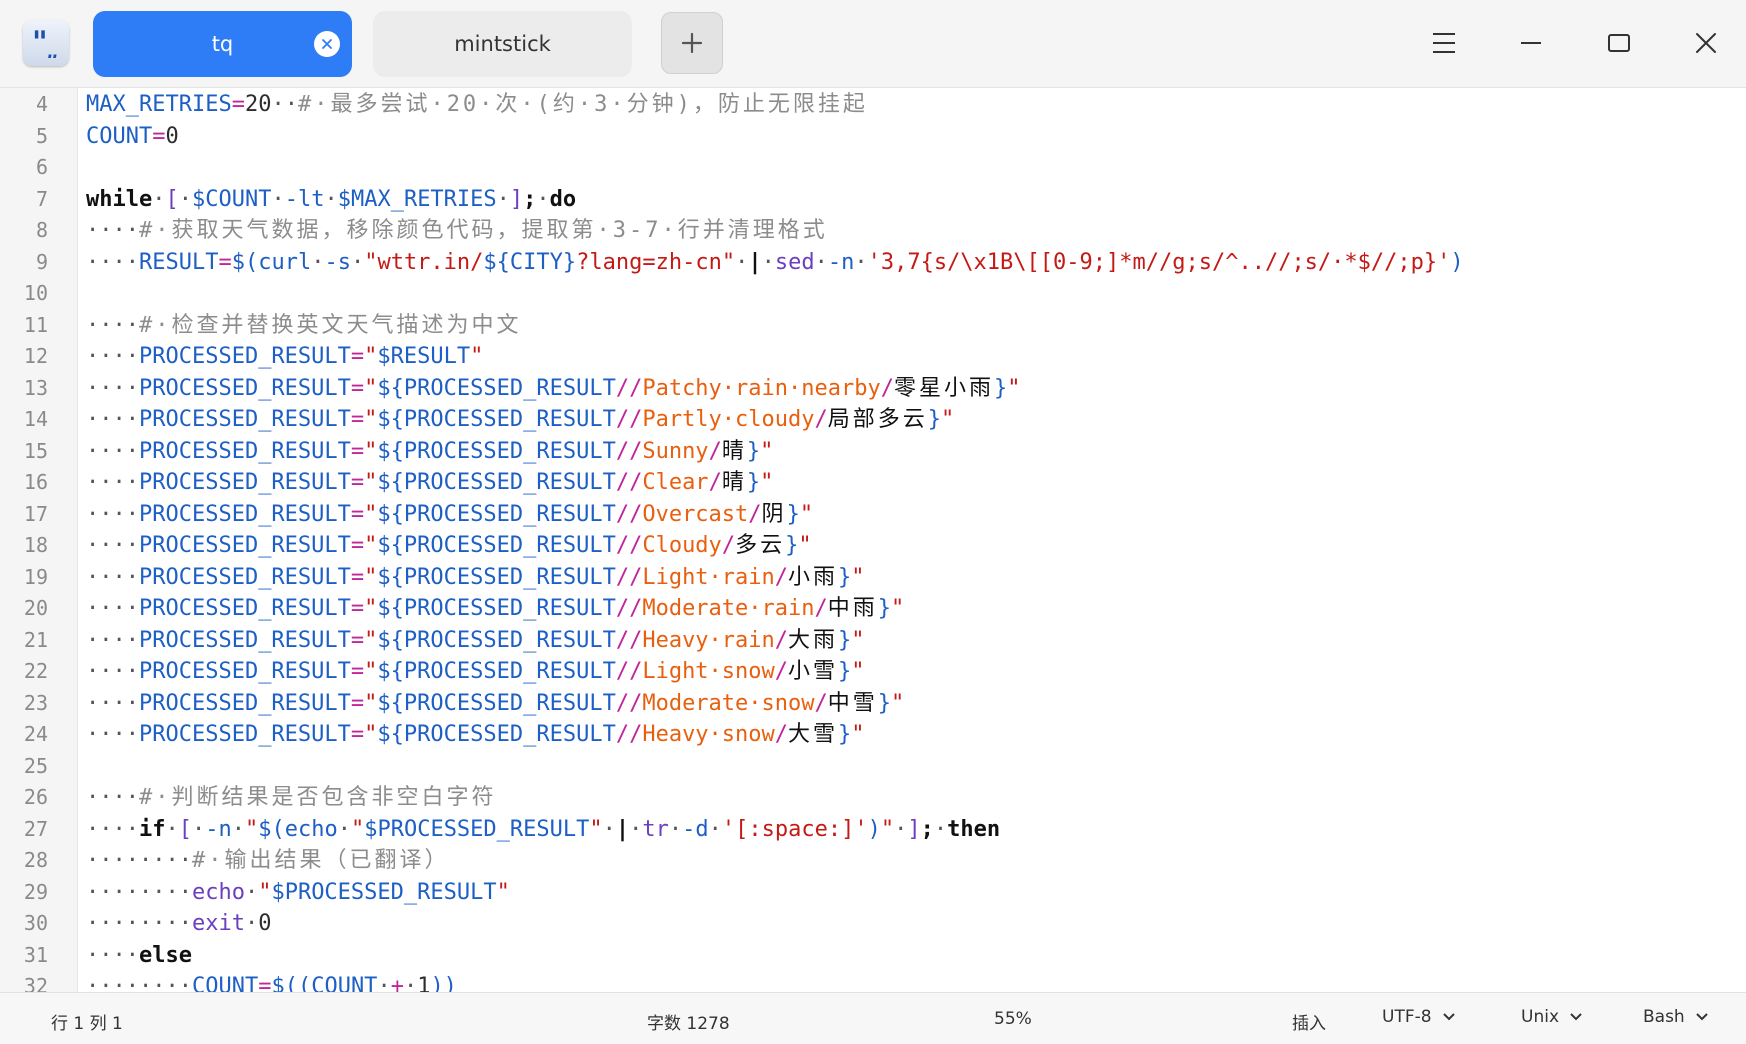 The width and height of the screenshot is (1746, 1044). What do you see at coordinates (231, 199) in the screenshot?
I see `code-token: $COUNT` at bounding box center [231, 199].